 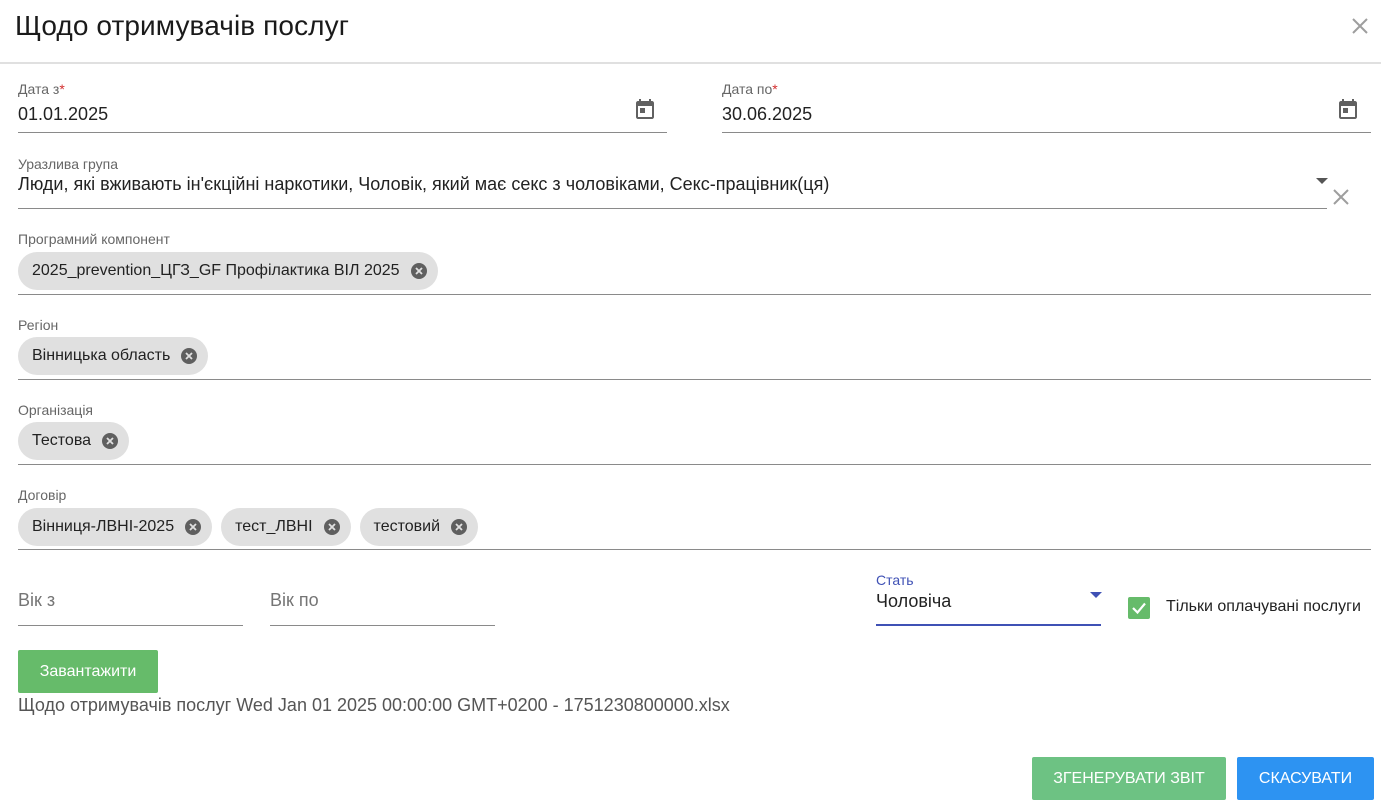 What do you see at coordinates (382, 625) in the screenshot?
I see `age-to-underline` at bounding box center [382, 625].